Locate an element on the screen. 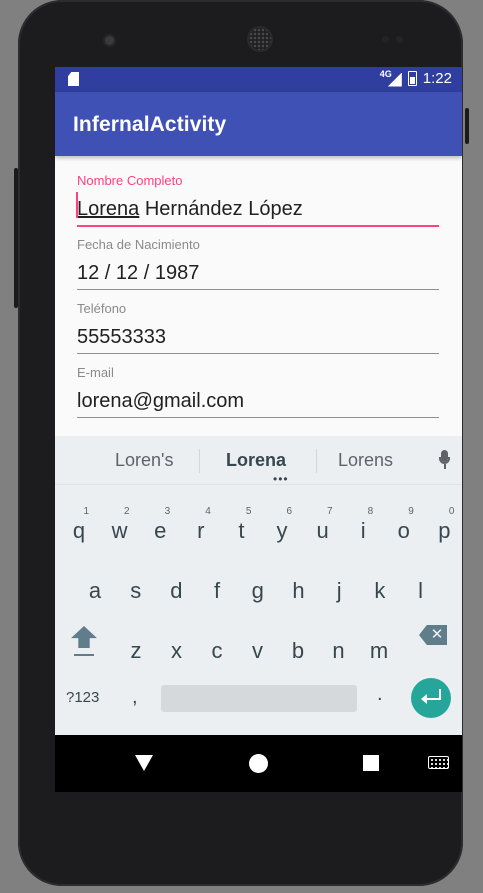 The height and width of the screenshot is (893, 483). key-number-hint: 1 is located at coordinates (86, 511).